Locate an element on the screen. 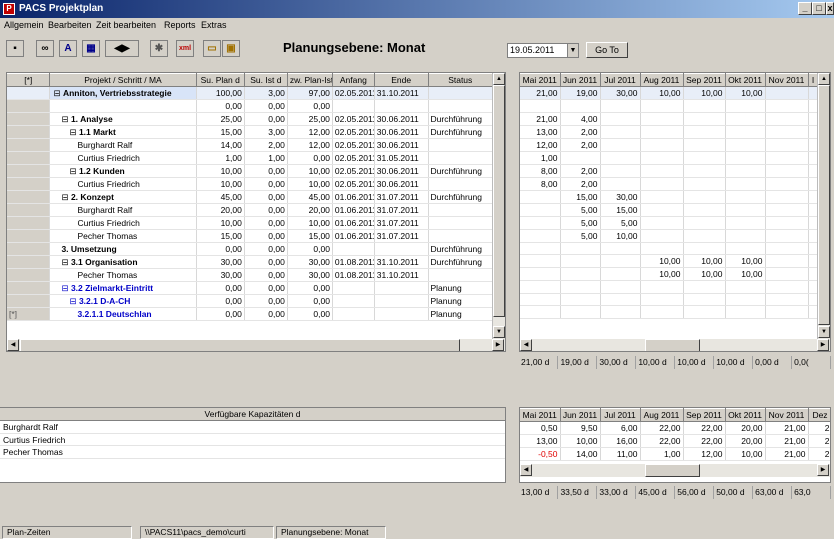 Image resolution: width=834 pixels, height=539 pixels. font-icon: A is located at coordinates (68, 48).